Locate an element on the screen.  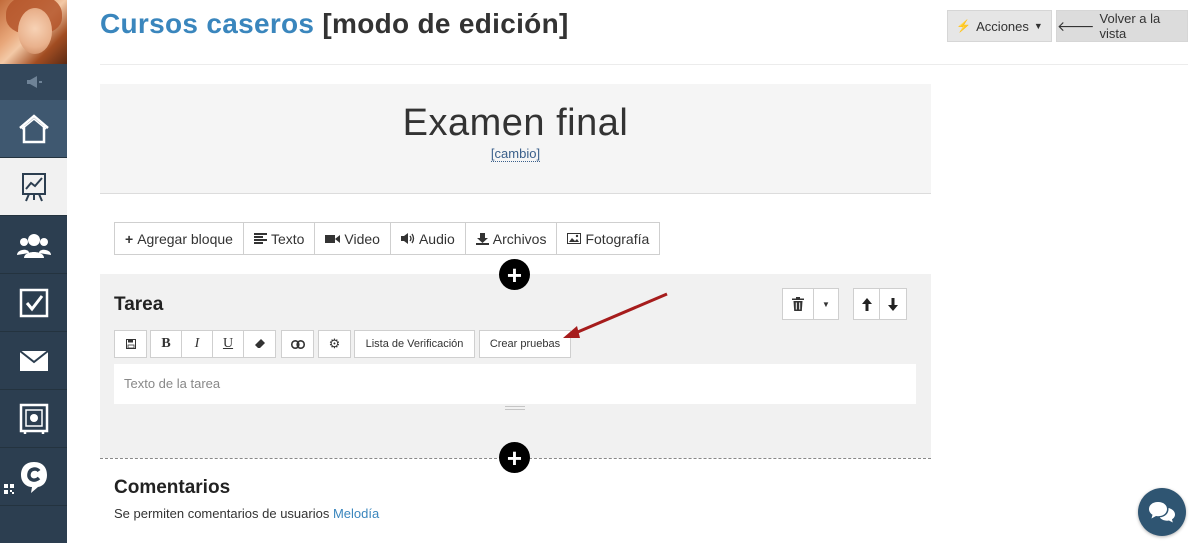
header-divider is located at coordinates (644, 64).